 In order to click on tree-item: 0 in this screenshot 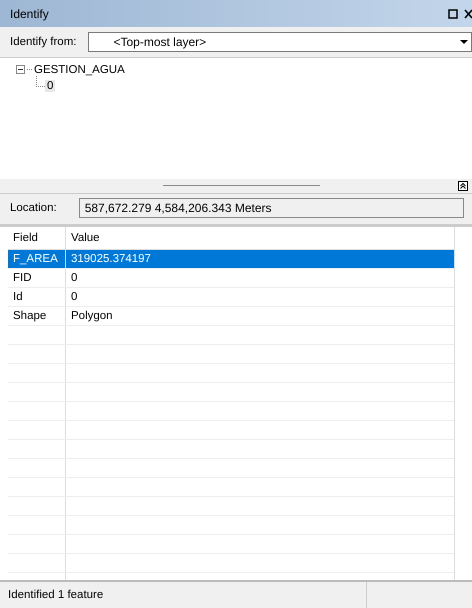, I will do `click(50, 86)`.